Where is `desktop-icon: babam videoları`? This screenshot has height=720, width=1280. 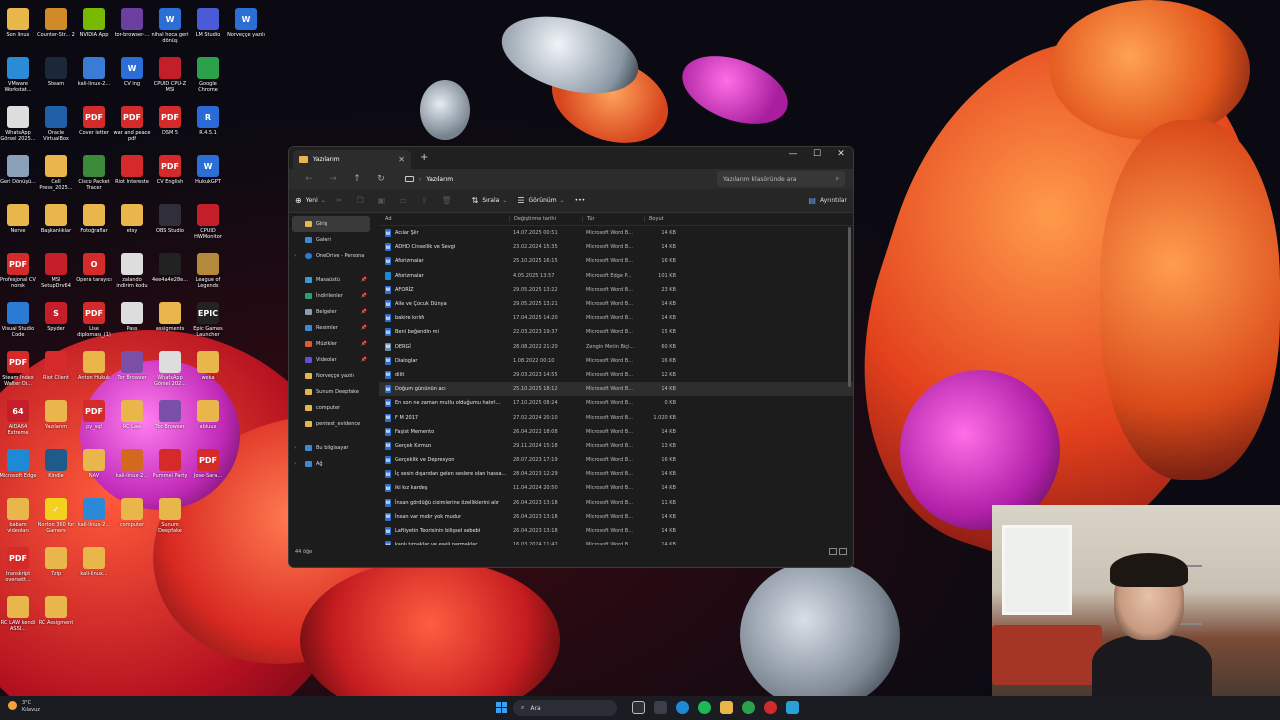
desktop-icon: babam videoları is located at coordinates (18, 516).